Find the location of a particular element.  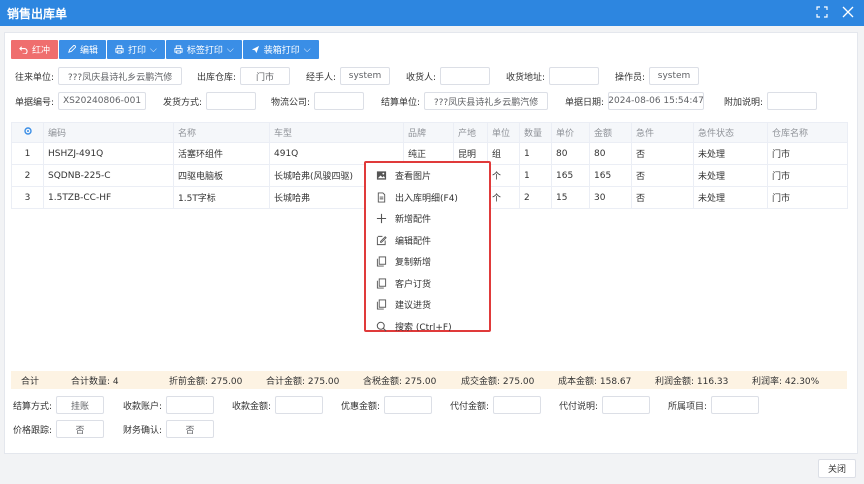

docno-label: 单据编号: is located at coordinates (35, 102).